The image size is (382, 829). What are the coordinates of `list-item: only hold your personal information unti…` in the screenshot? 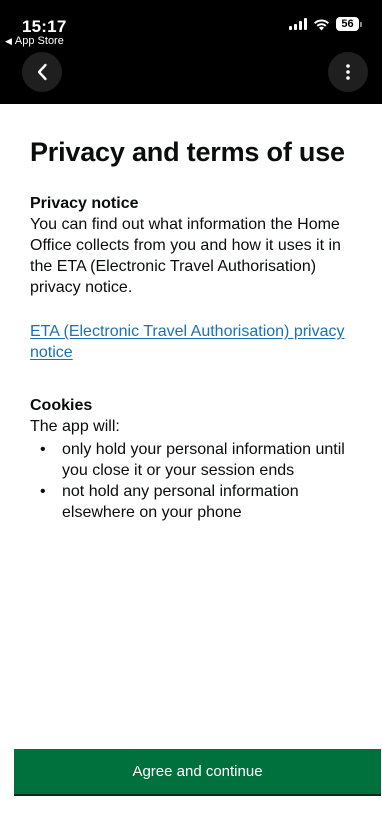 It's located at (201, 460).